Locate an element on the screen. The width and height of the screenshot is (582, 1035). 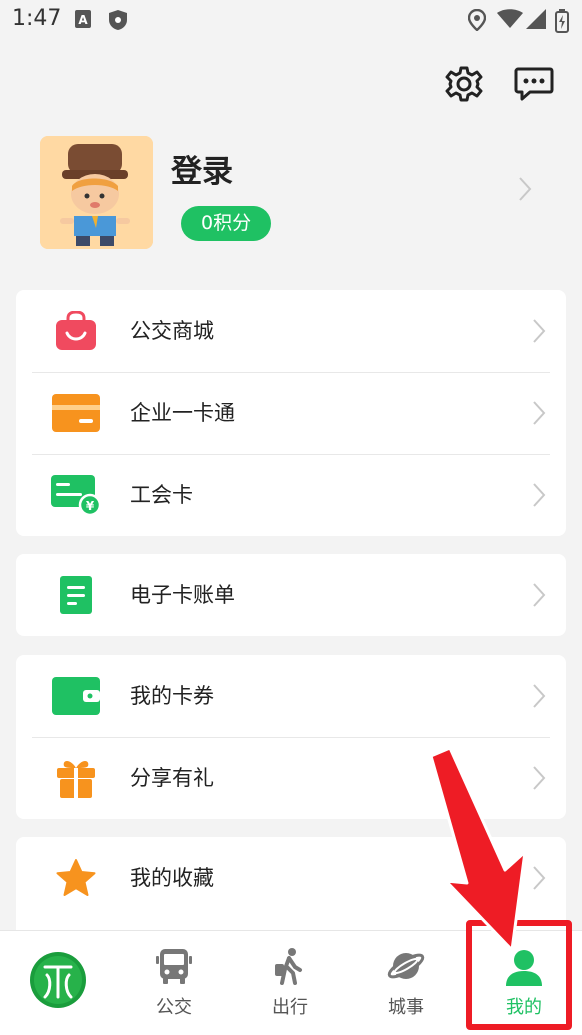
bus-icon is located at coordinates (174, 968).